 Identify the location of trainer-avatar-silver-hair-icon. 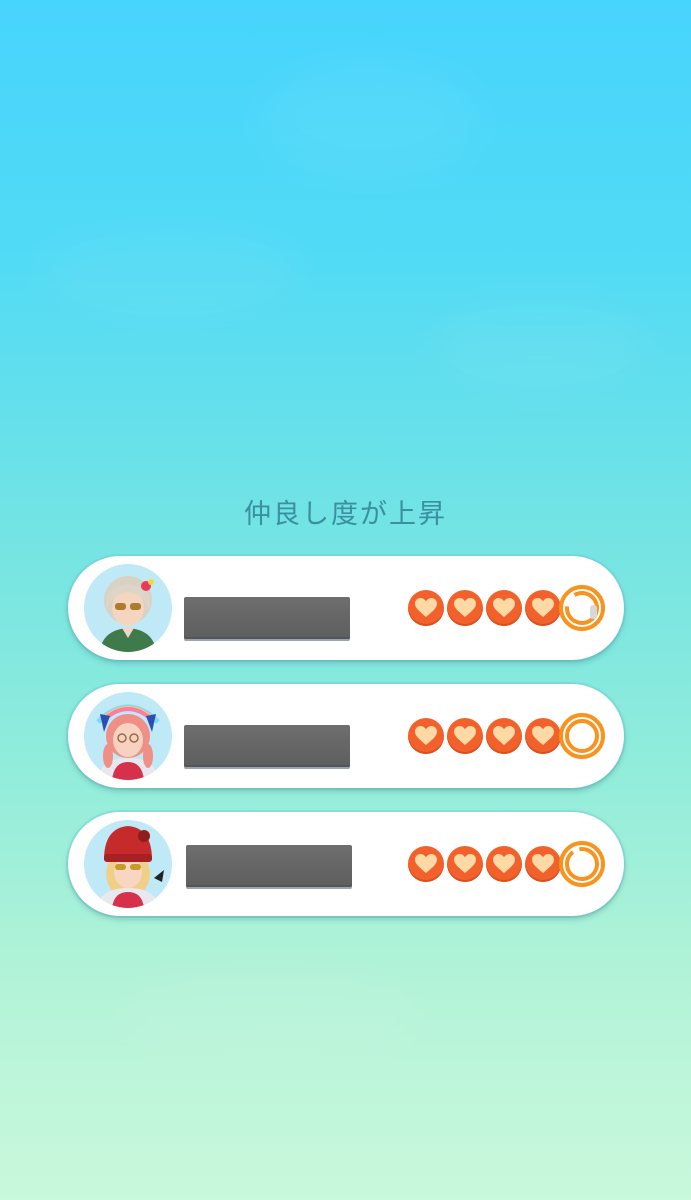
(128, 608).